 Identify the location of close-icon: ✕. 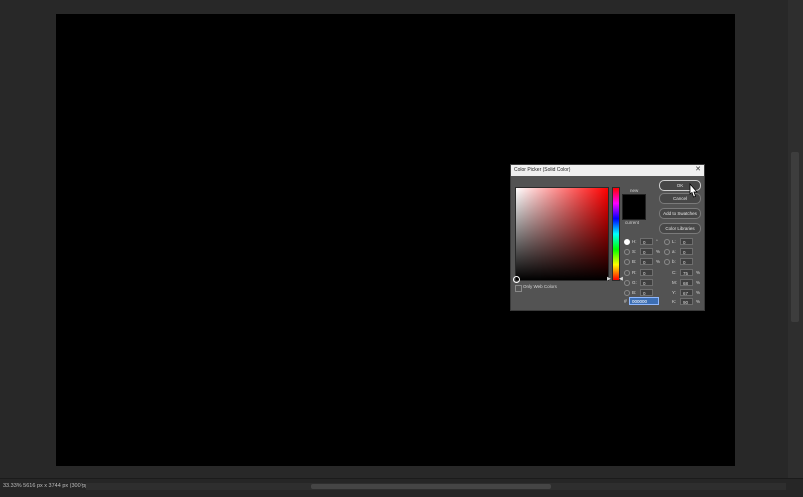
(698, 170).